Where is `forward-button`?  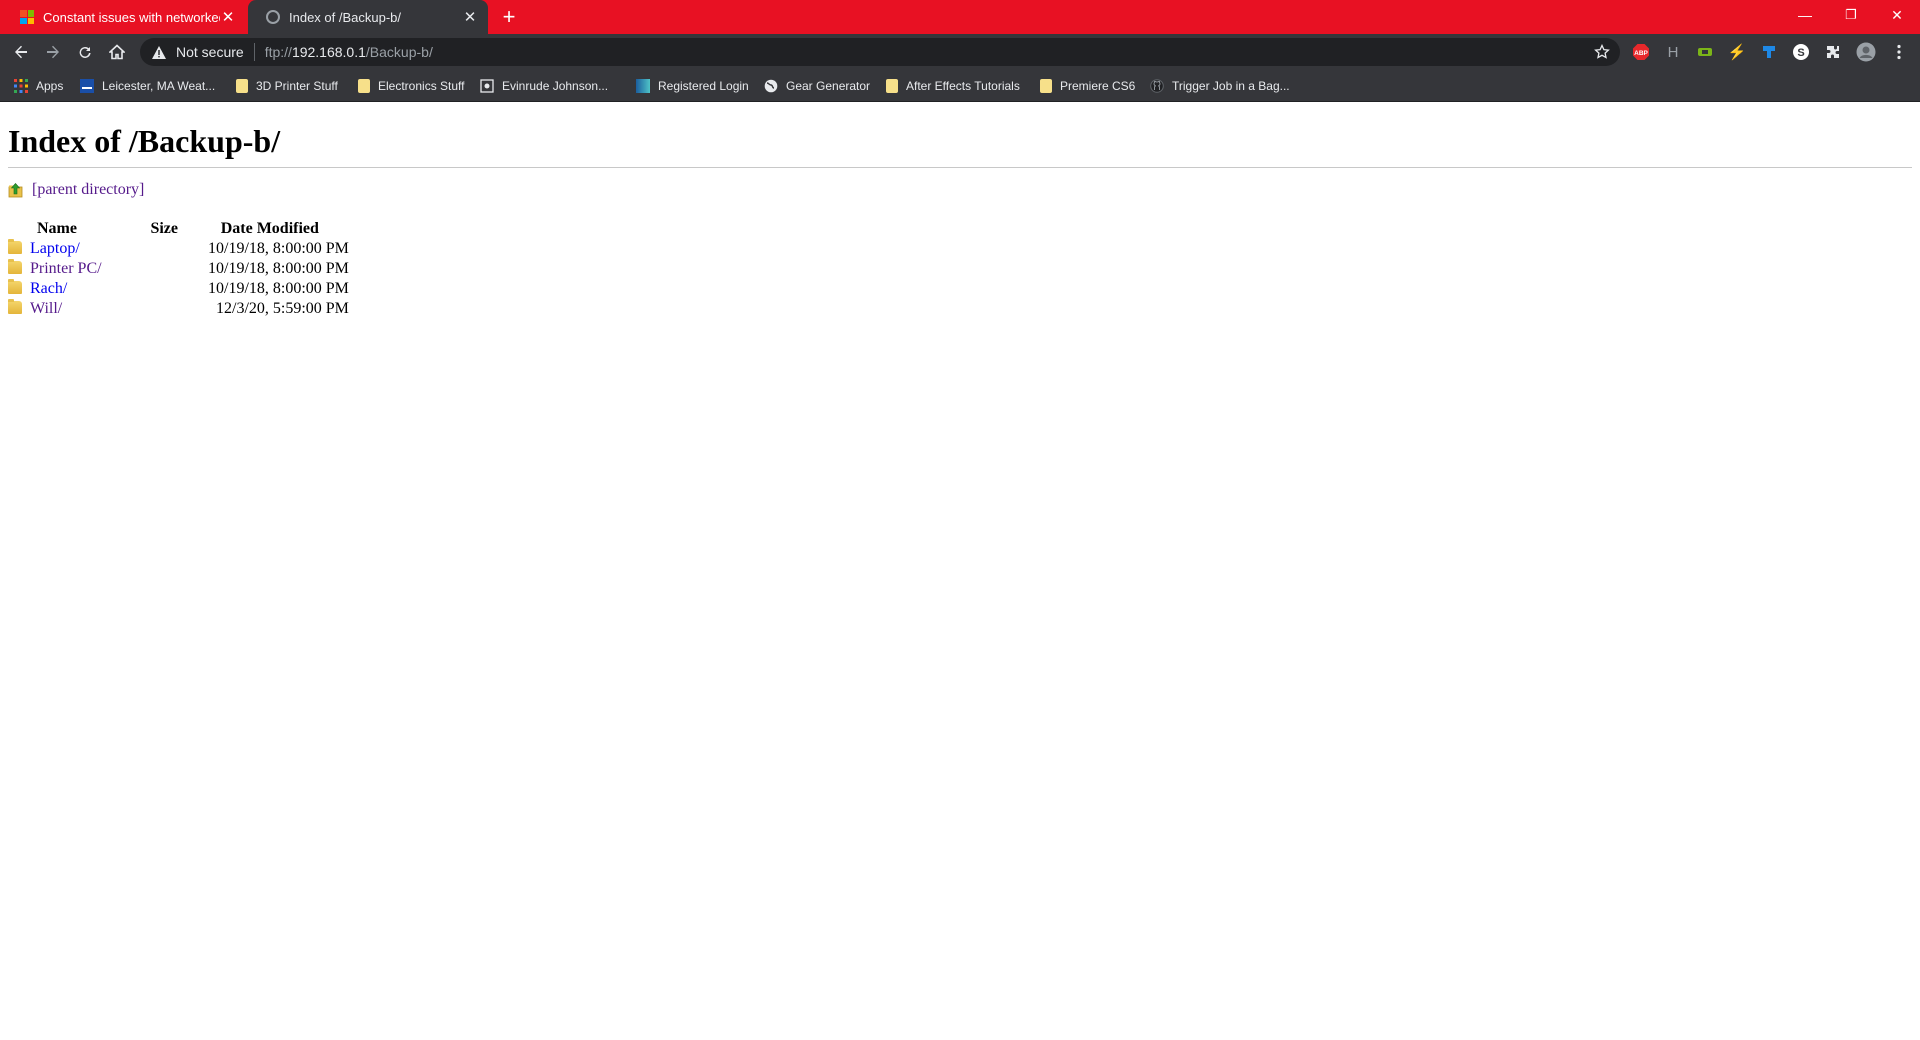 forward-button is located at coordinates (53, 52).